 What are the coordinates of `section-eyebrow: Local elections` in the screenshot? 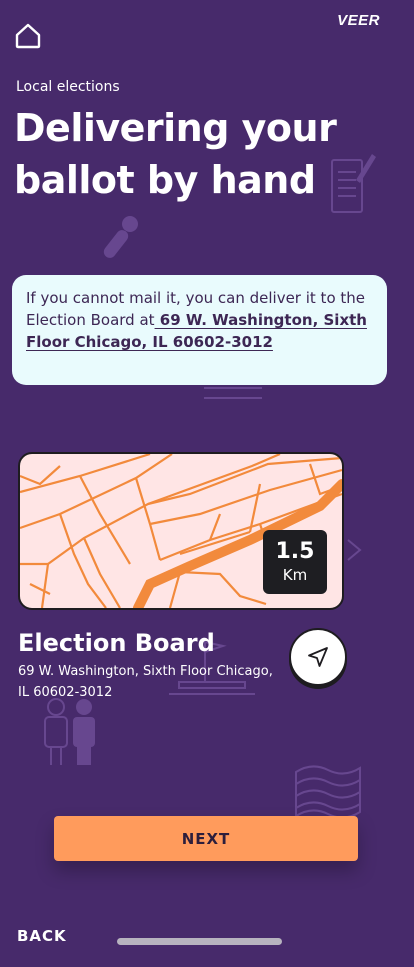 It's located at (68, 87).